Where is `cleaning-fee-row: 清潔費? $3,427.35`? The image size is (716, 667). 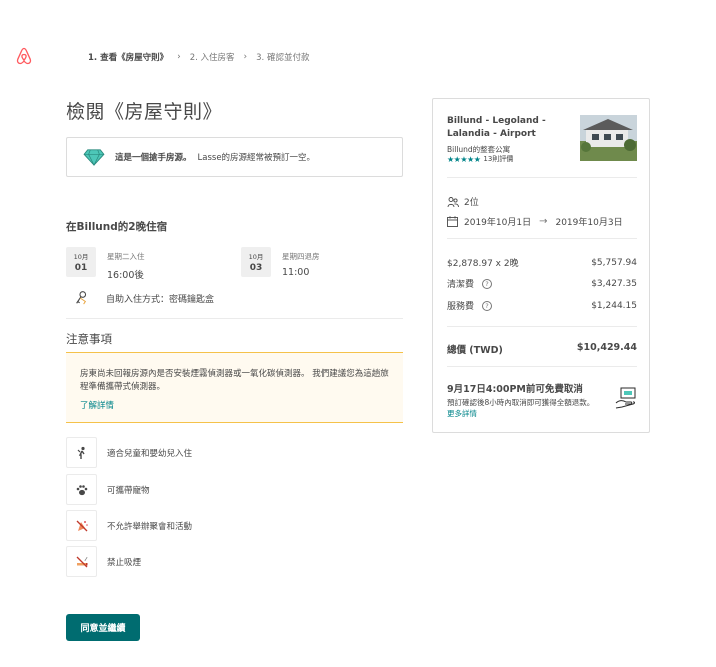
cleaning-fee-row: 清潔費? $3,427.35 is located at coordinates (542, 283).